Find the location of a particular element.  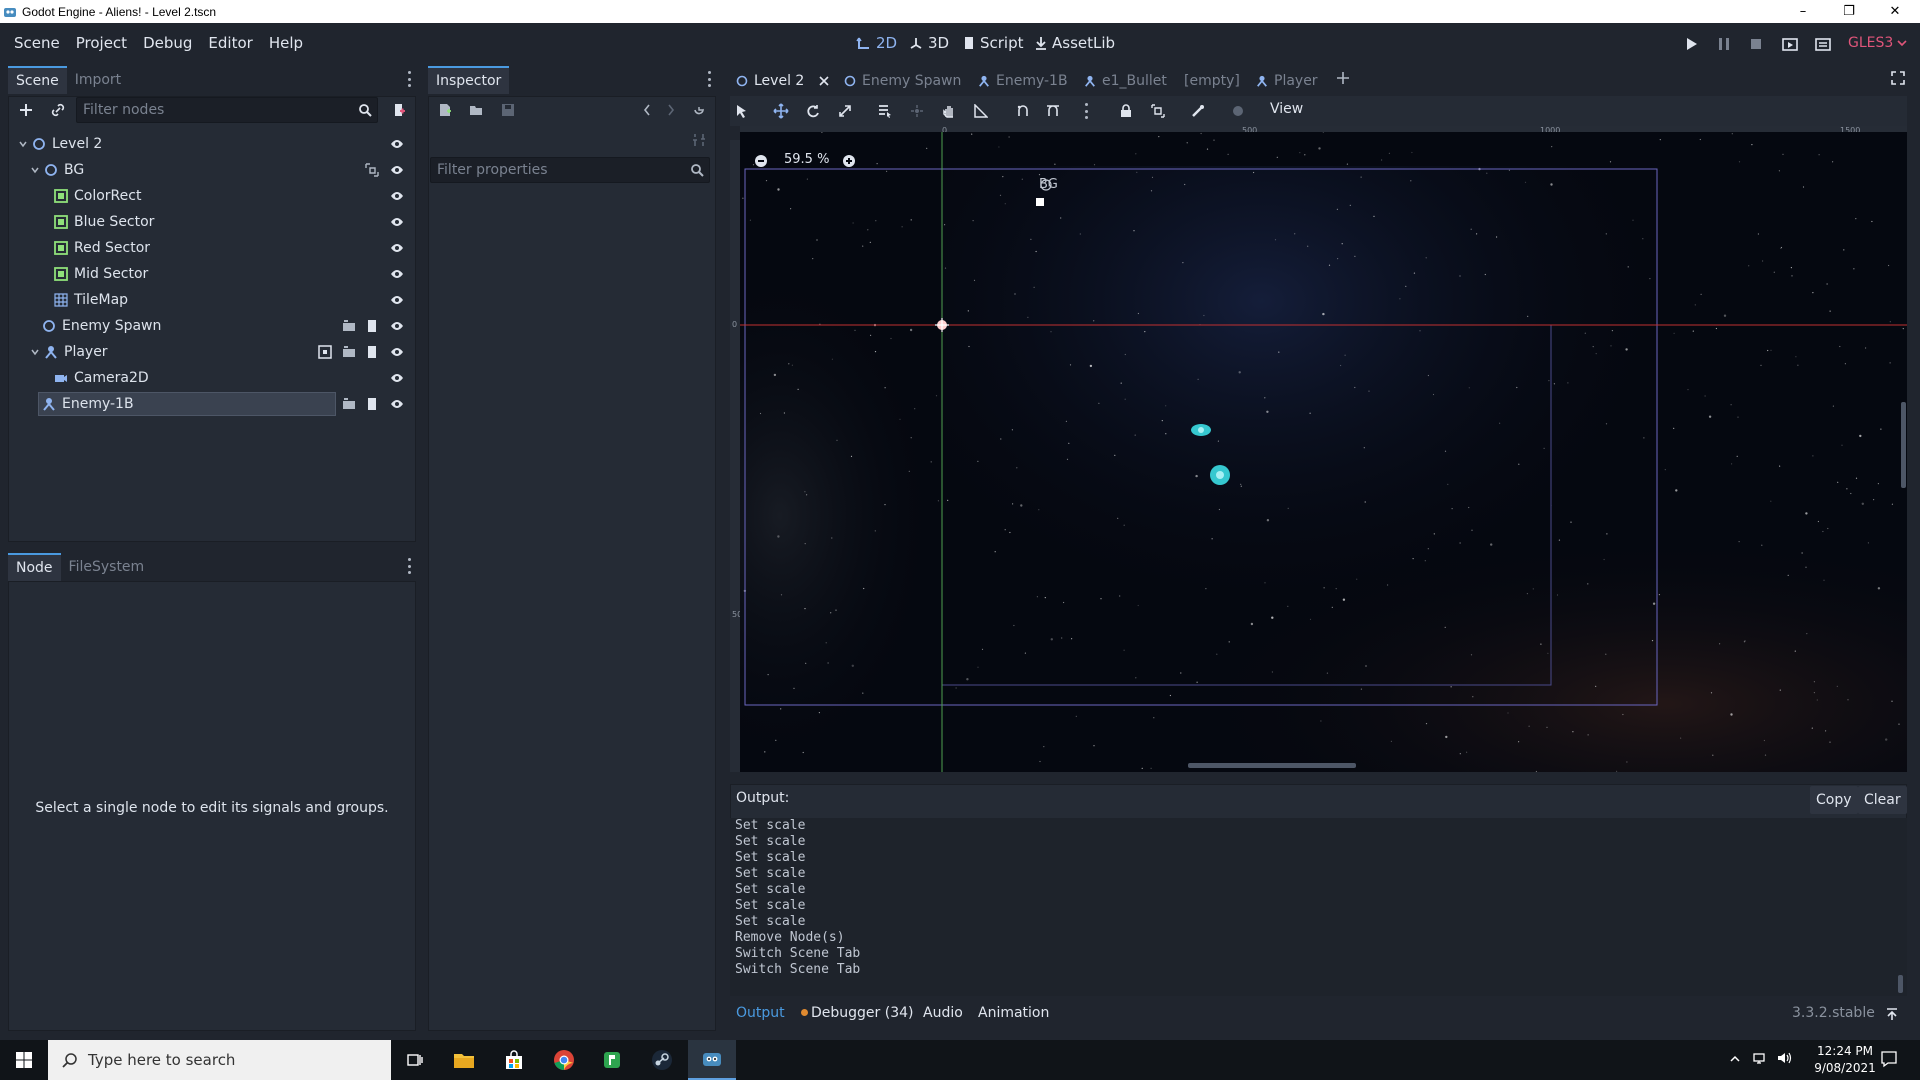

menu-project: Project is located at coordinates (101, 43).